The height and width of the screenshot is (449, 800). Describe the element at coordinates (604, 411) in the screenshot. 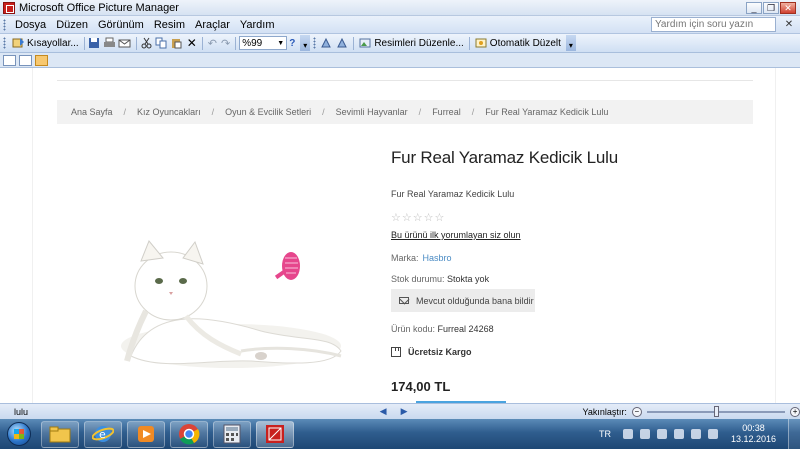

I see `zoom-label: Yakınlaştır:` at that location.